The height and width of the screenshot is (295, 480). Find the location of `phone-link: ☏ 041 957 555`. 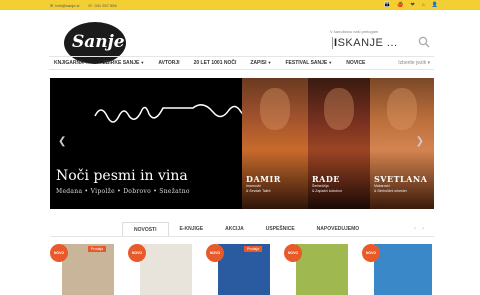

phone-link: ☏ 041 957 555 is located at coordinates (101, 5).